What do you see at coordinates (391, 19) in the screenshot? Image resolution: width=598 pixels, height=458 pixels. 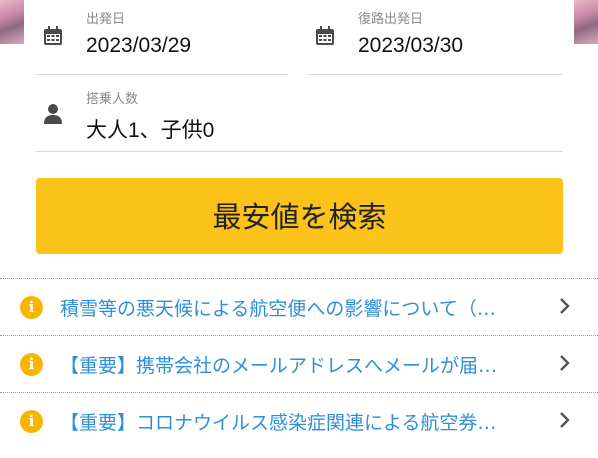 I see `return-date-label: 復路出発日` at bounding box center [391, 19].